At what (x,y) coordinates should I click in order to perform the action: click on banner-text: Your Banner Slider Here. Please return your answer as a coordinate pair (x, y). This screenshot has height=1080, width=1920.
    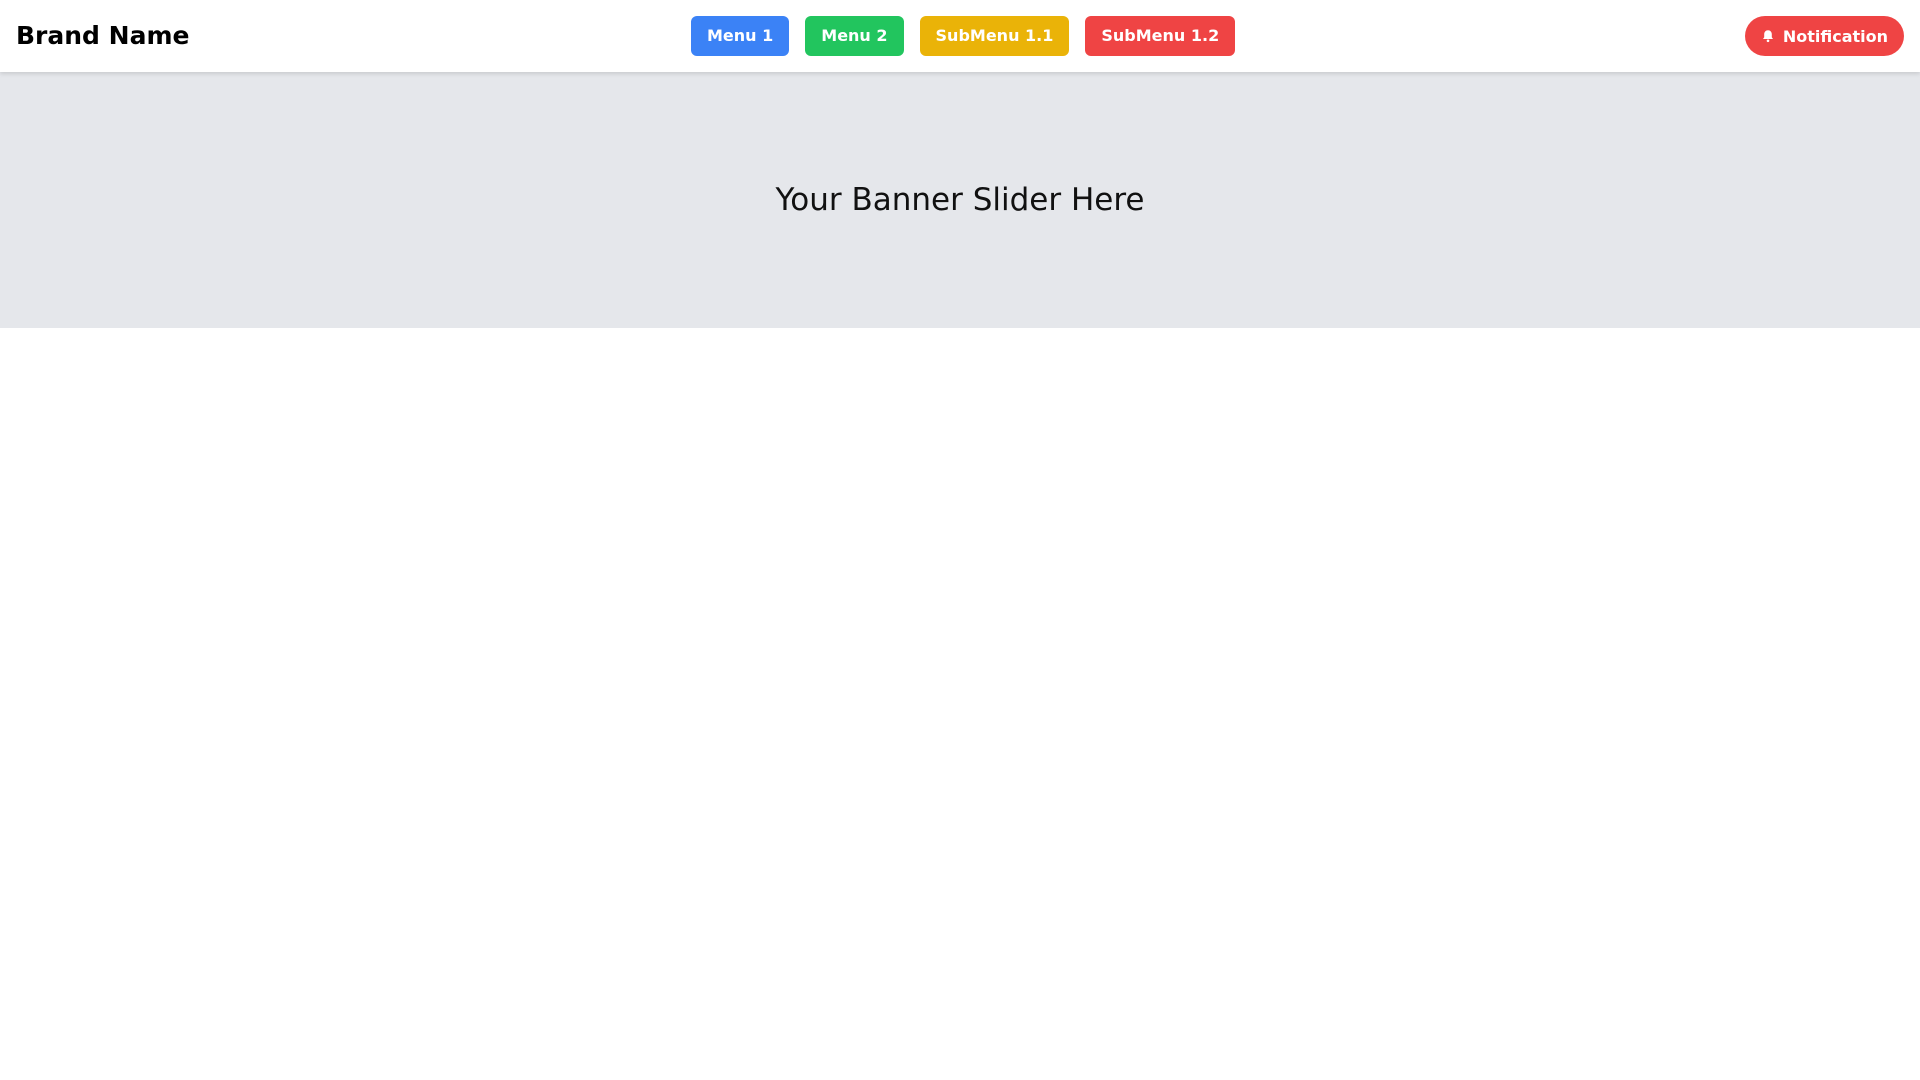
    Looking at the image, I should click on (960, 200).